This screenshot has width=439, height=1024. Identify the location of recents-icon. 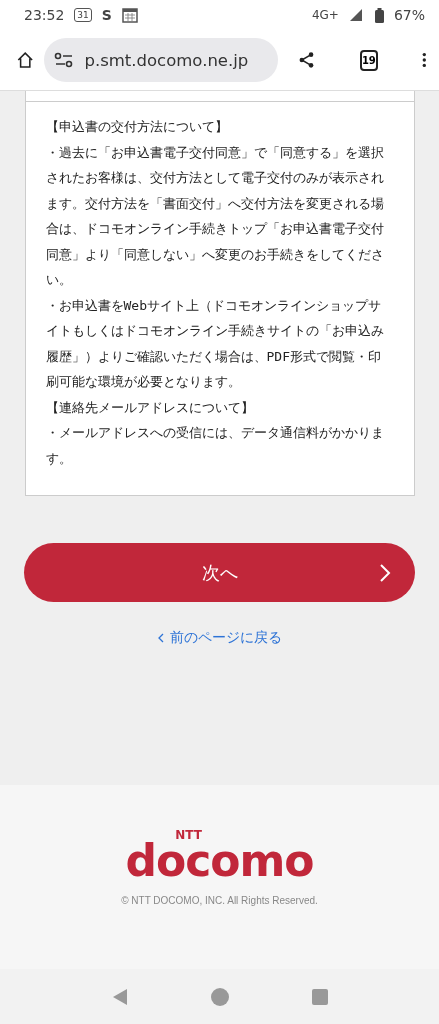
(319, 996).